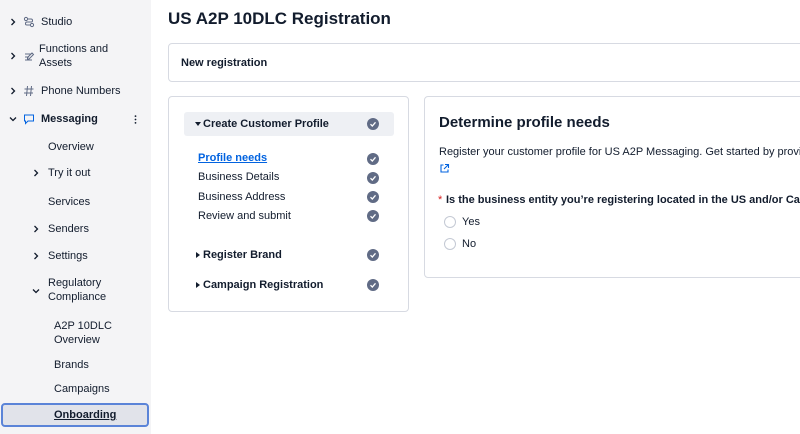 The height and width of the screenshot is (434, 800). I want to click on step-label: Campaign Registration, so click(263, 285).